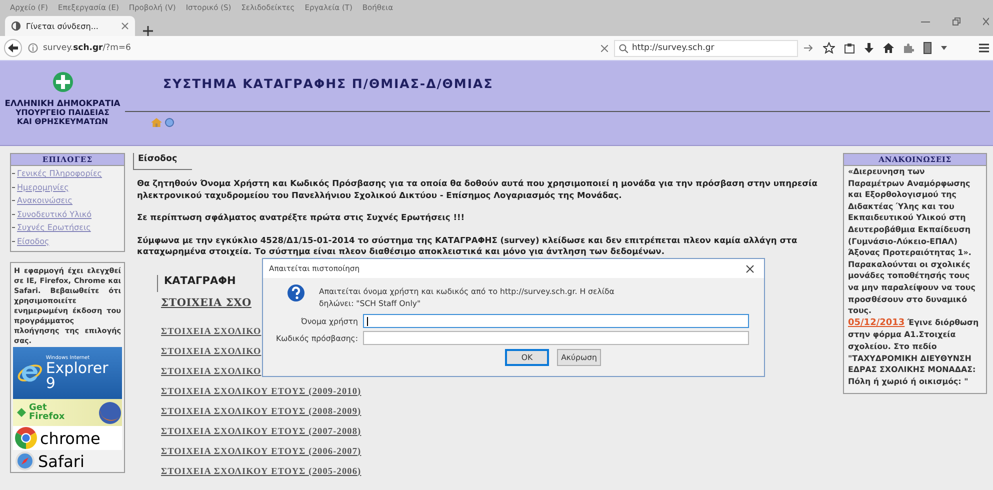  I want to click on clipboard-icon, so click(849, 48).